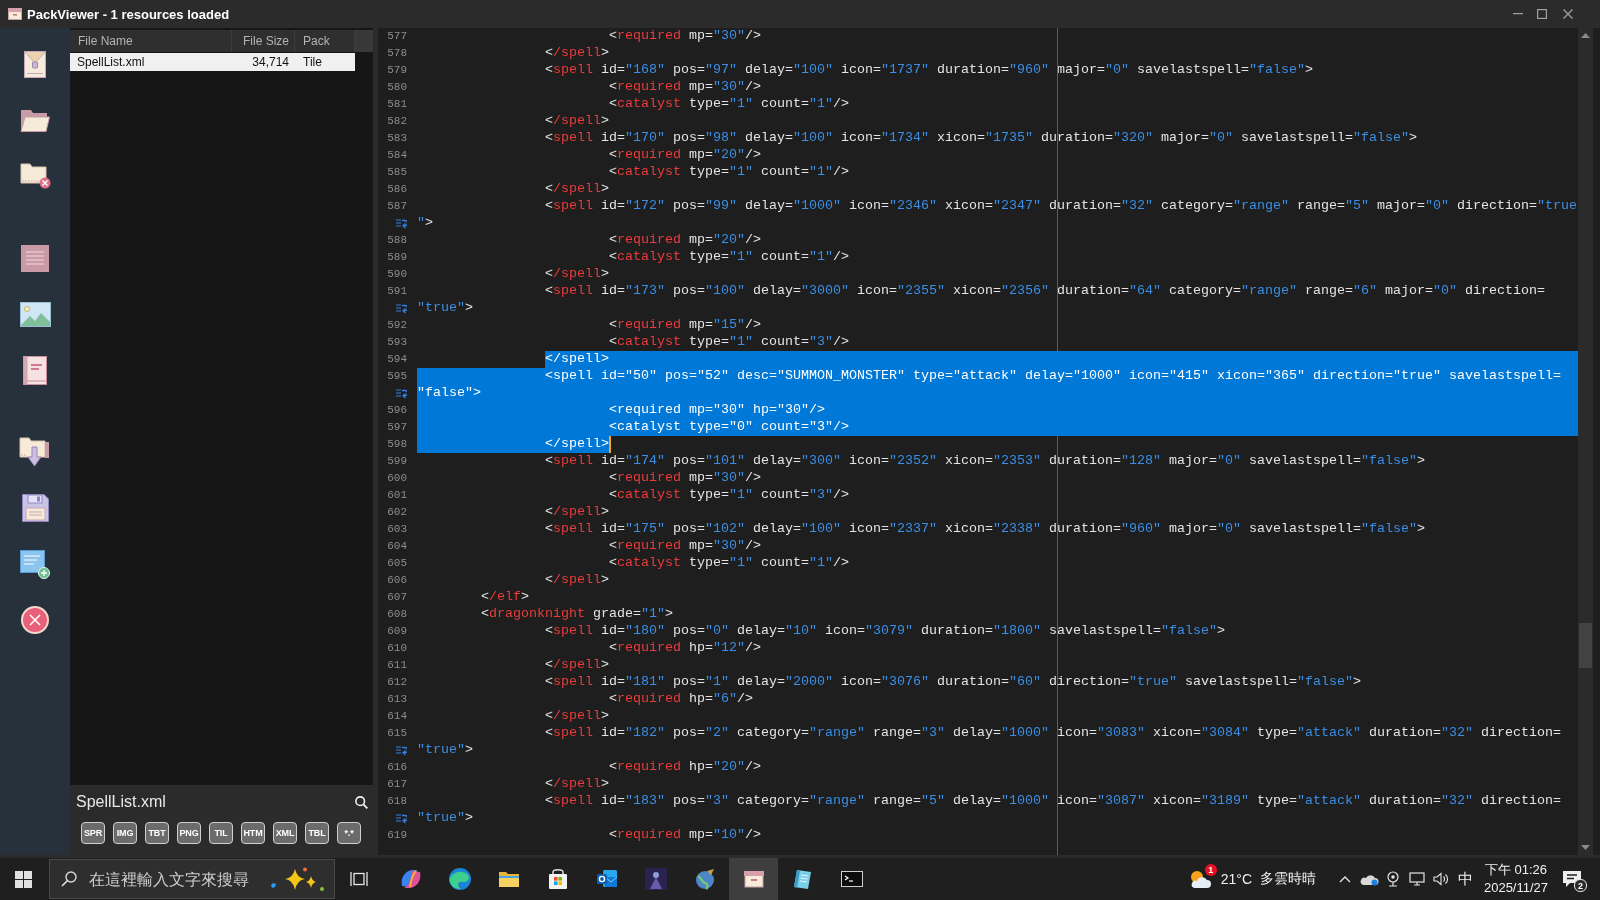 This screenshot has height=900, width=1600. Describe the element at coordinates (684, 835) in the screenshot. I see `code-line: <required mp="10"/>` at that location.